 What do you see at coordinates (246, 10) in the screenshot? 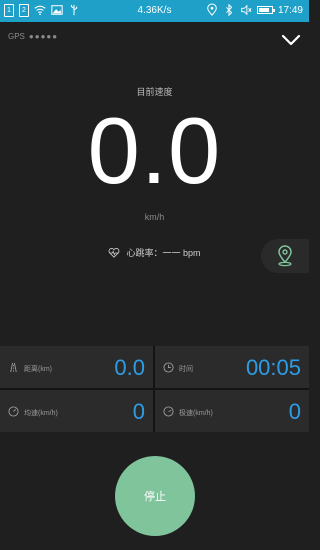
I see `mute-icon` at bounding box center [246, 10].